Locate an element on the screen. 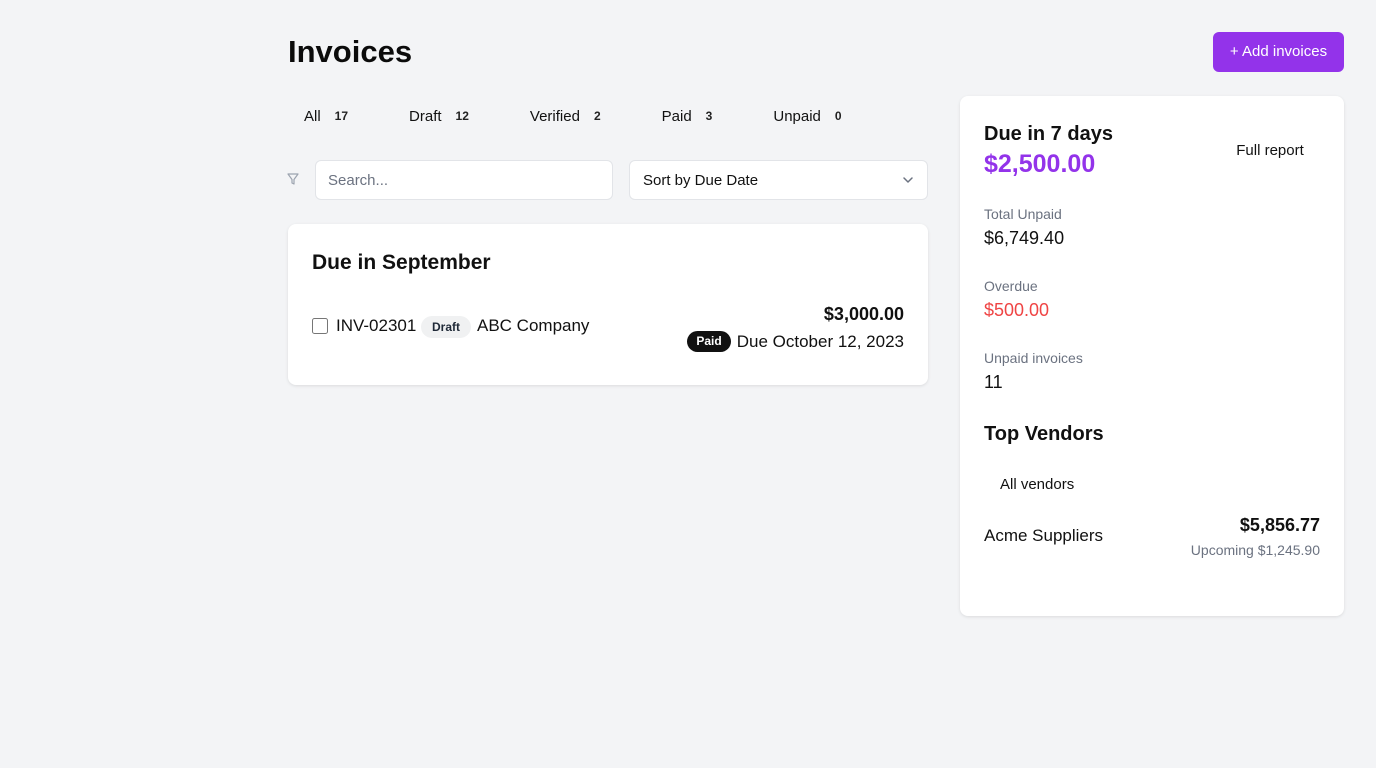  tab-unpaid: Unpaid 0 is located at coordinates (807, 116).